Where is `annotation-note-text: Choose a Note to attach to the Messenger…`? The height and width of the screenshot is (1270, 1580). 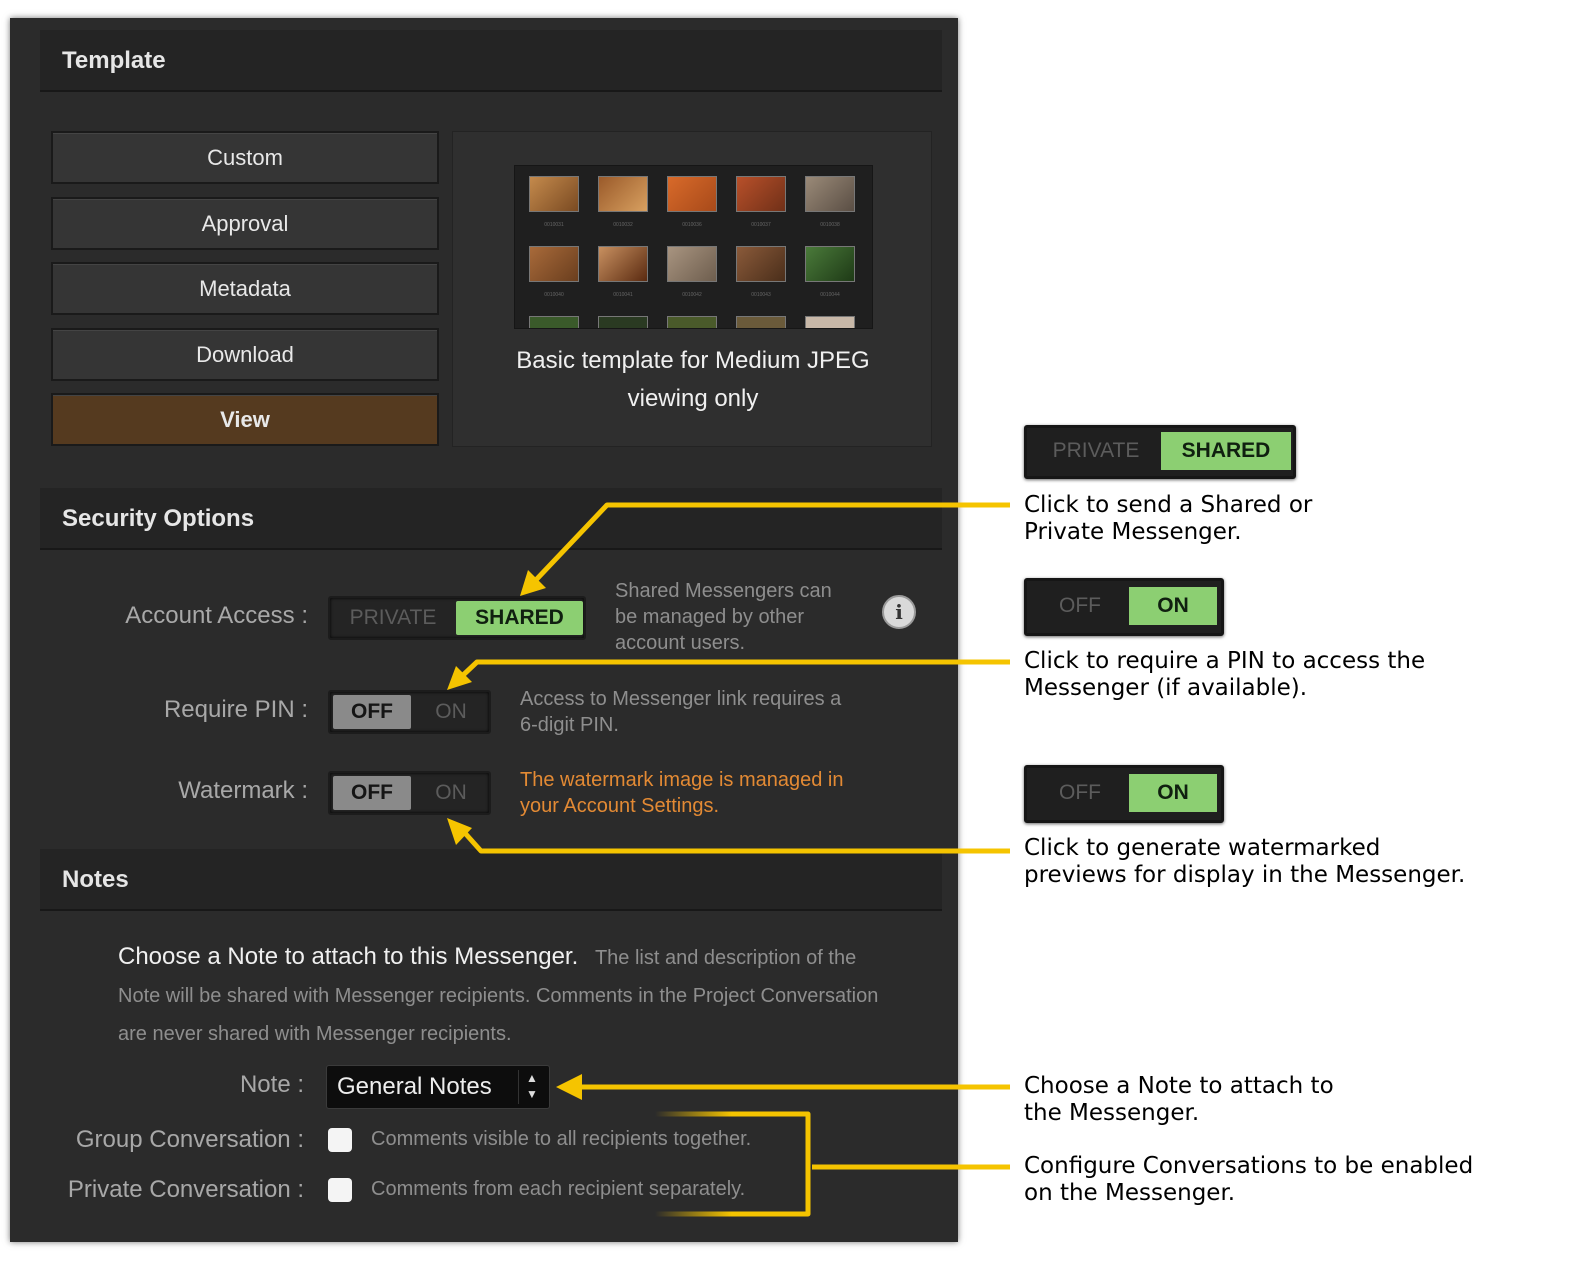 annotation-note-text: Choose a Note to attach to the Messenger… is located at coordinates (1179, 1100).